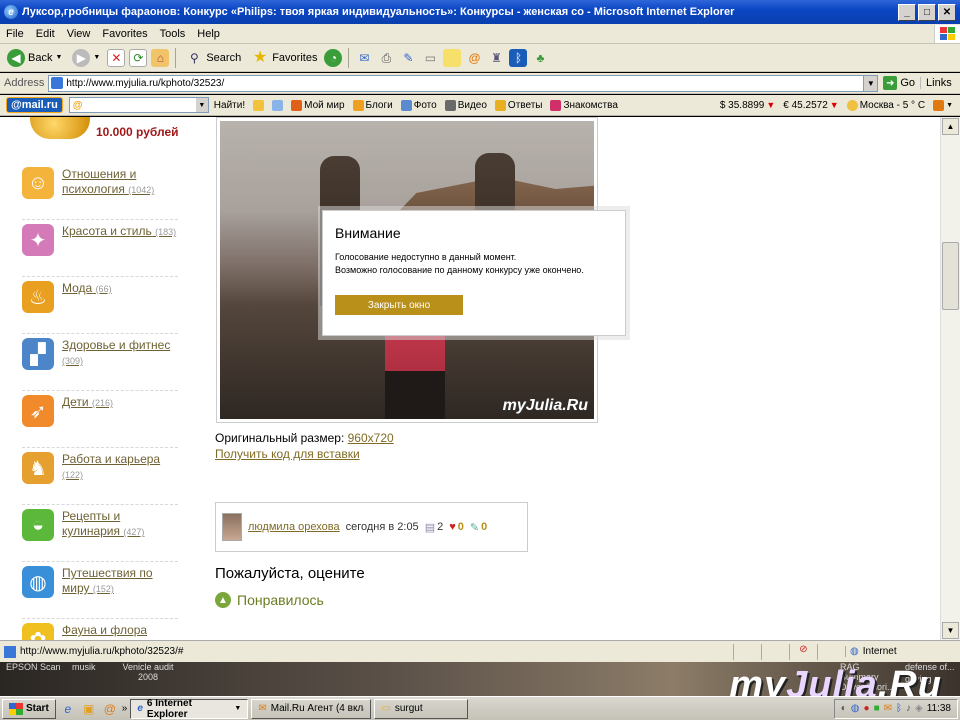 This screenshot has width=960, height=720. Describe the element at coordinates (232, 527) in the screenshot. I see `avatar` at that location.